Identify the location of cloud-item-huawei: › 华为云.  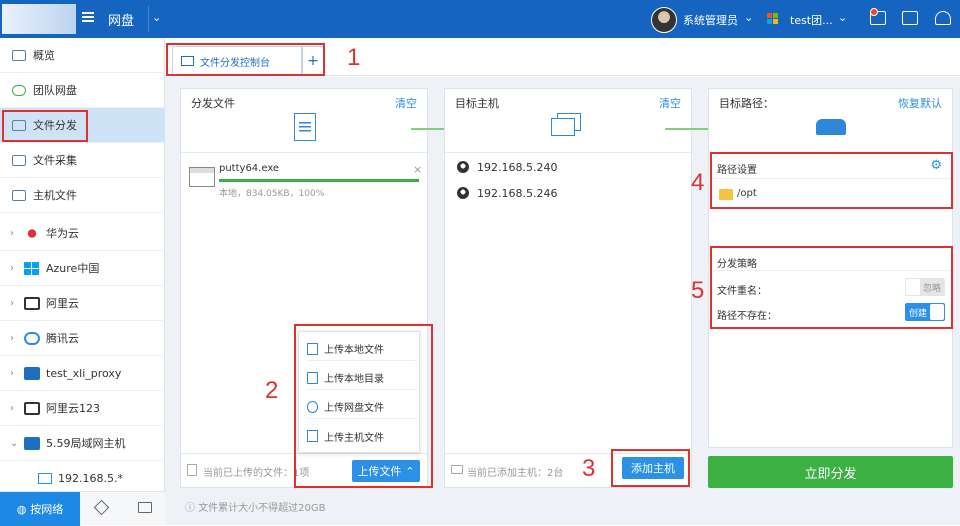
(82, 233).